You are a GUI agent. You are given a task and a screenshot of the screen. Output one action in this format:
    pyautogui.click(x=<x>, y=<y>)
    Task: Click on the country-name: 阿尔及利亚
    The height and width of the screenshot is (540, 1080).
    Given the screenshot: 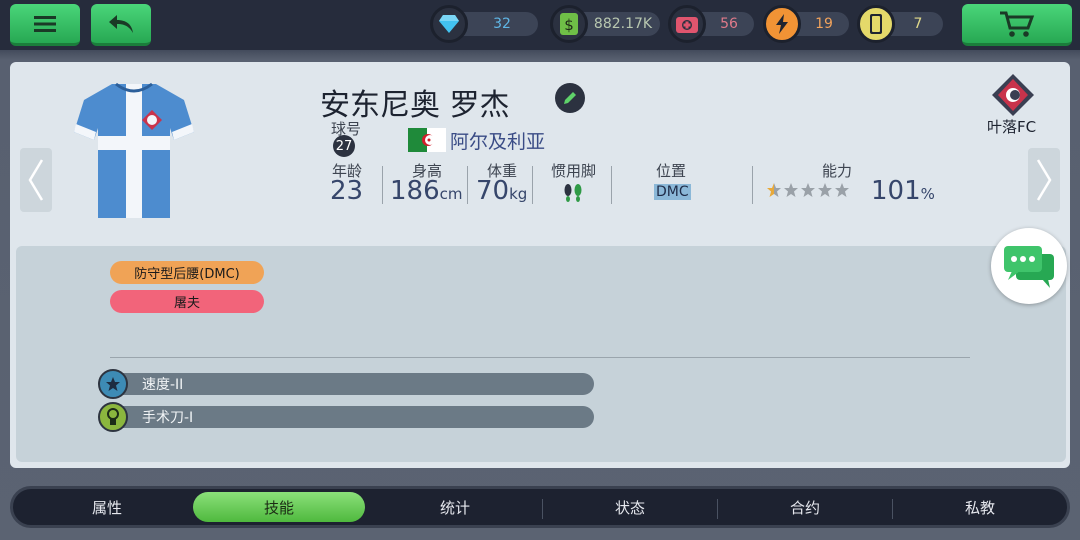 What is the action you would take?
    pyautogui.click(x=497, y=140)
    